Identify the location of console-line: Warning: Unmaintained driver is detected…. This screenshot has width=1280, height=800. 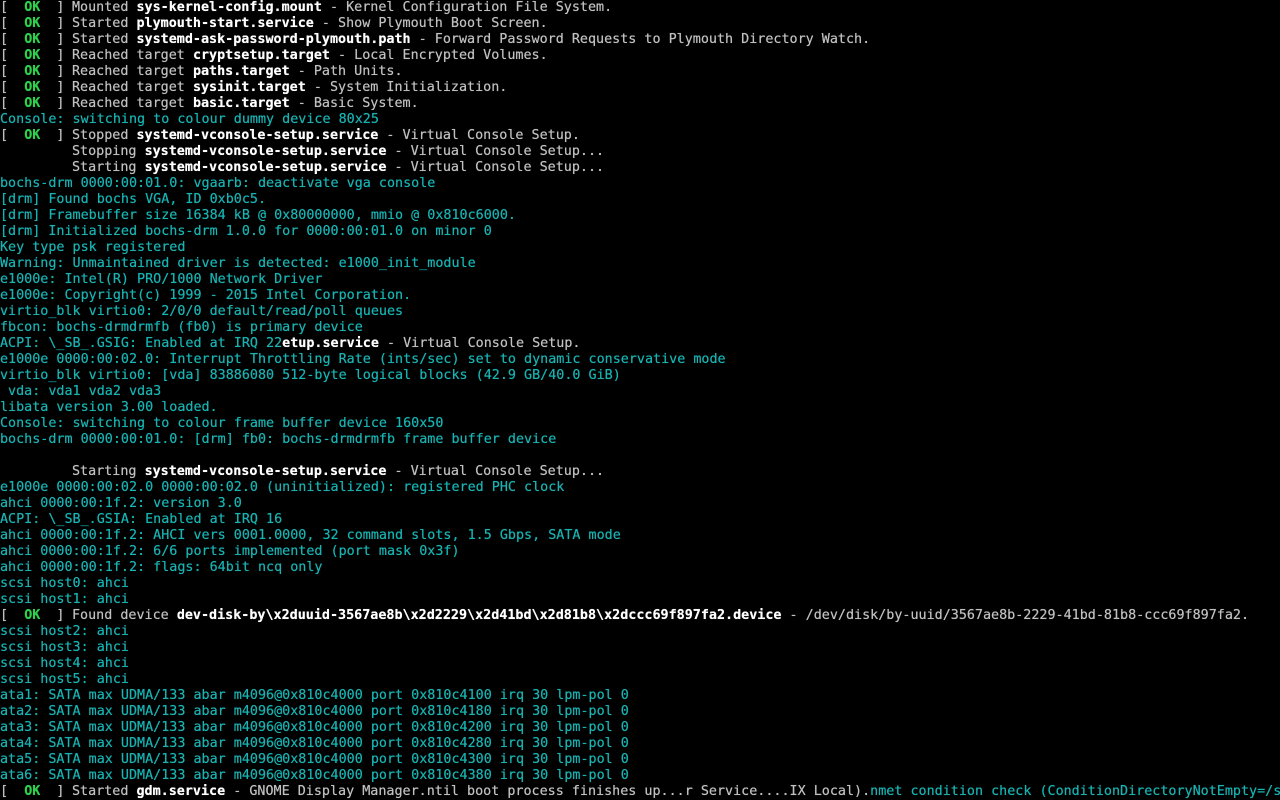
(640, 264).